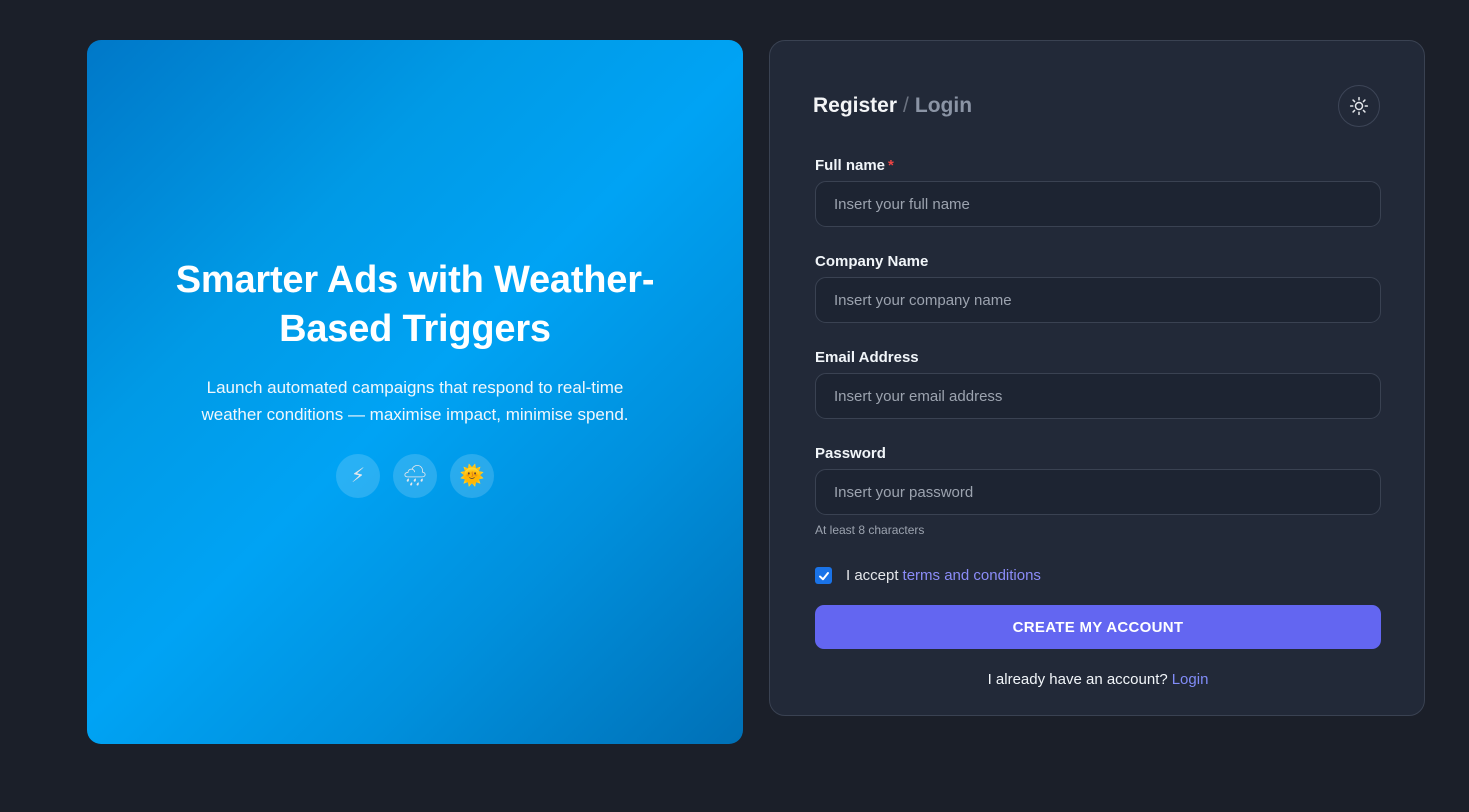 The width and height of the screenshot is (1469, 812). I want to click on theme-toggle-button, so click(1359, 106).